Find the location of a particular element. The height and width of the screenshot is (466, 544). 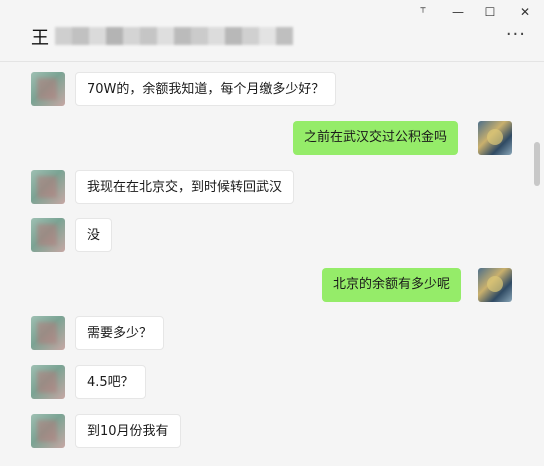

title-bar: ⸆ — ☐ ✕ is located at coordinates (272, 12).